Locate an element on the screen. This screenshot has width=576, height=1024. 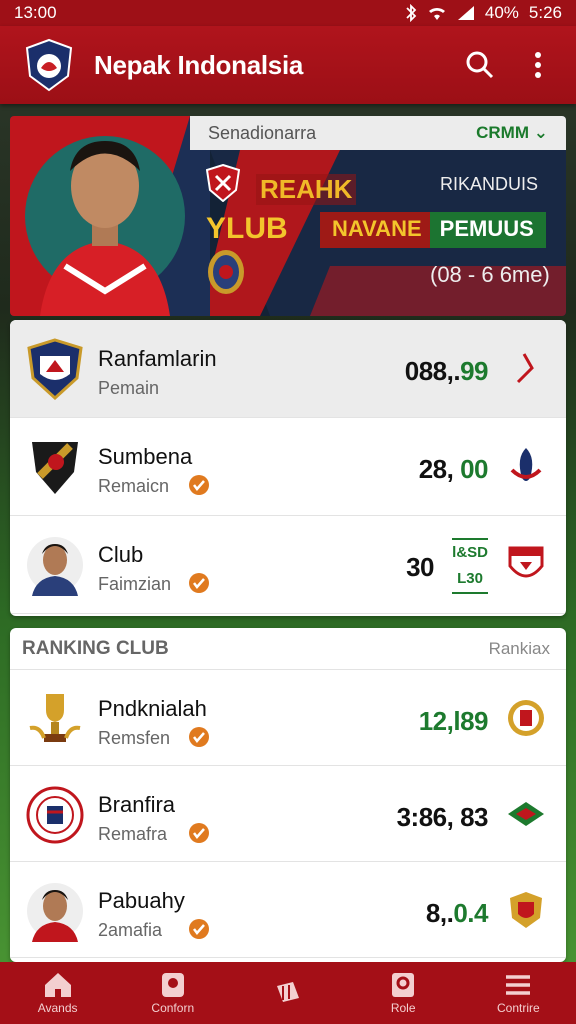
value-green: 00 is located at coordinates (474, 469).